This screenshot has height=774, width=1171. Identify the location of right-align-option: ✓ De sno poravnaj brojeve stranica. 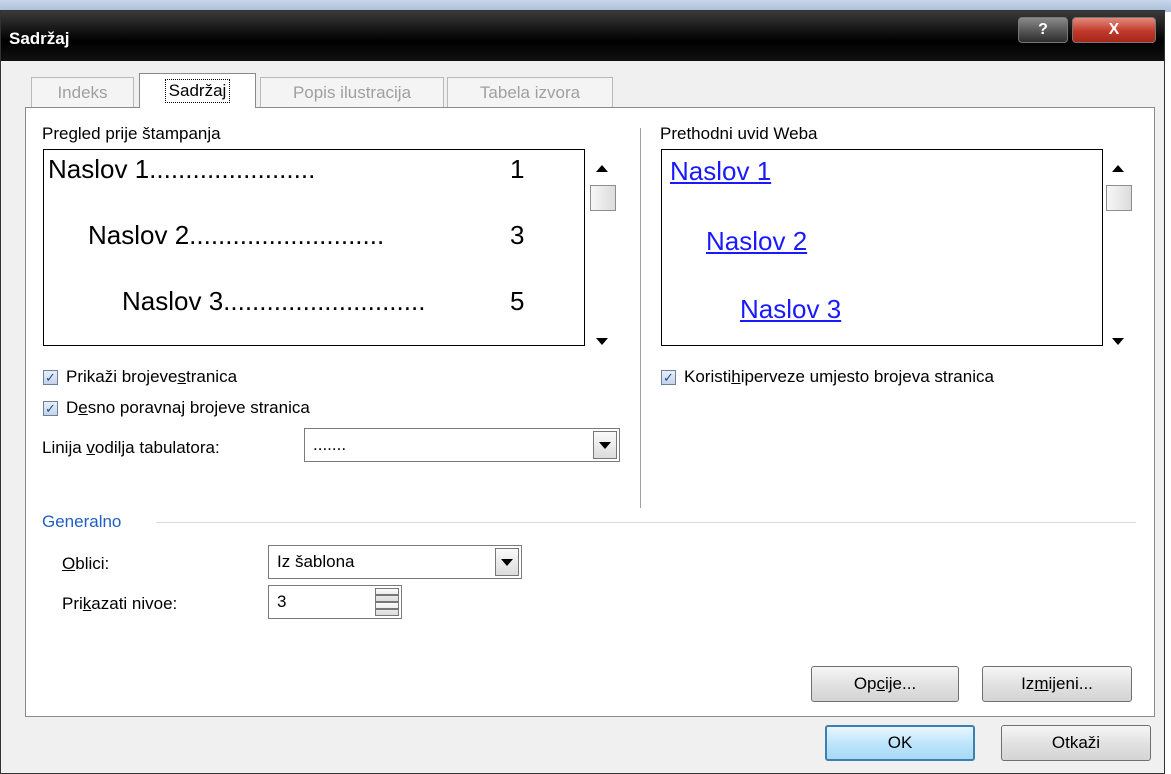
(176, 408).